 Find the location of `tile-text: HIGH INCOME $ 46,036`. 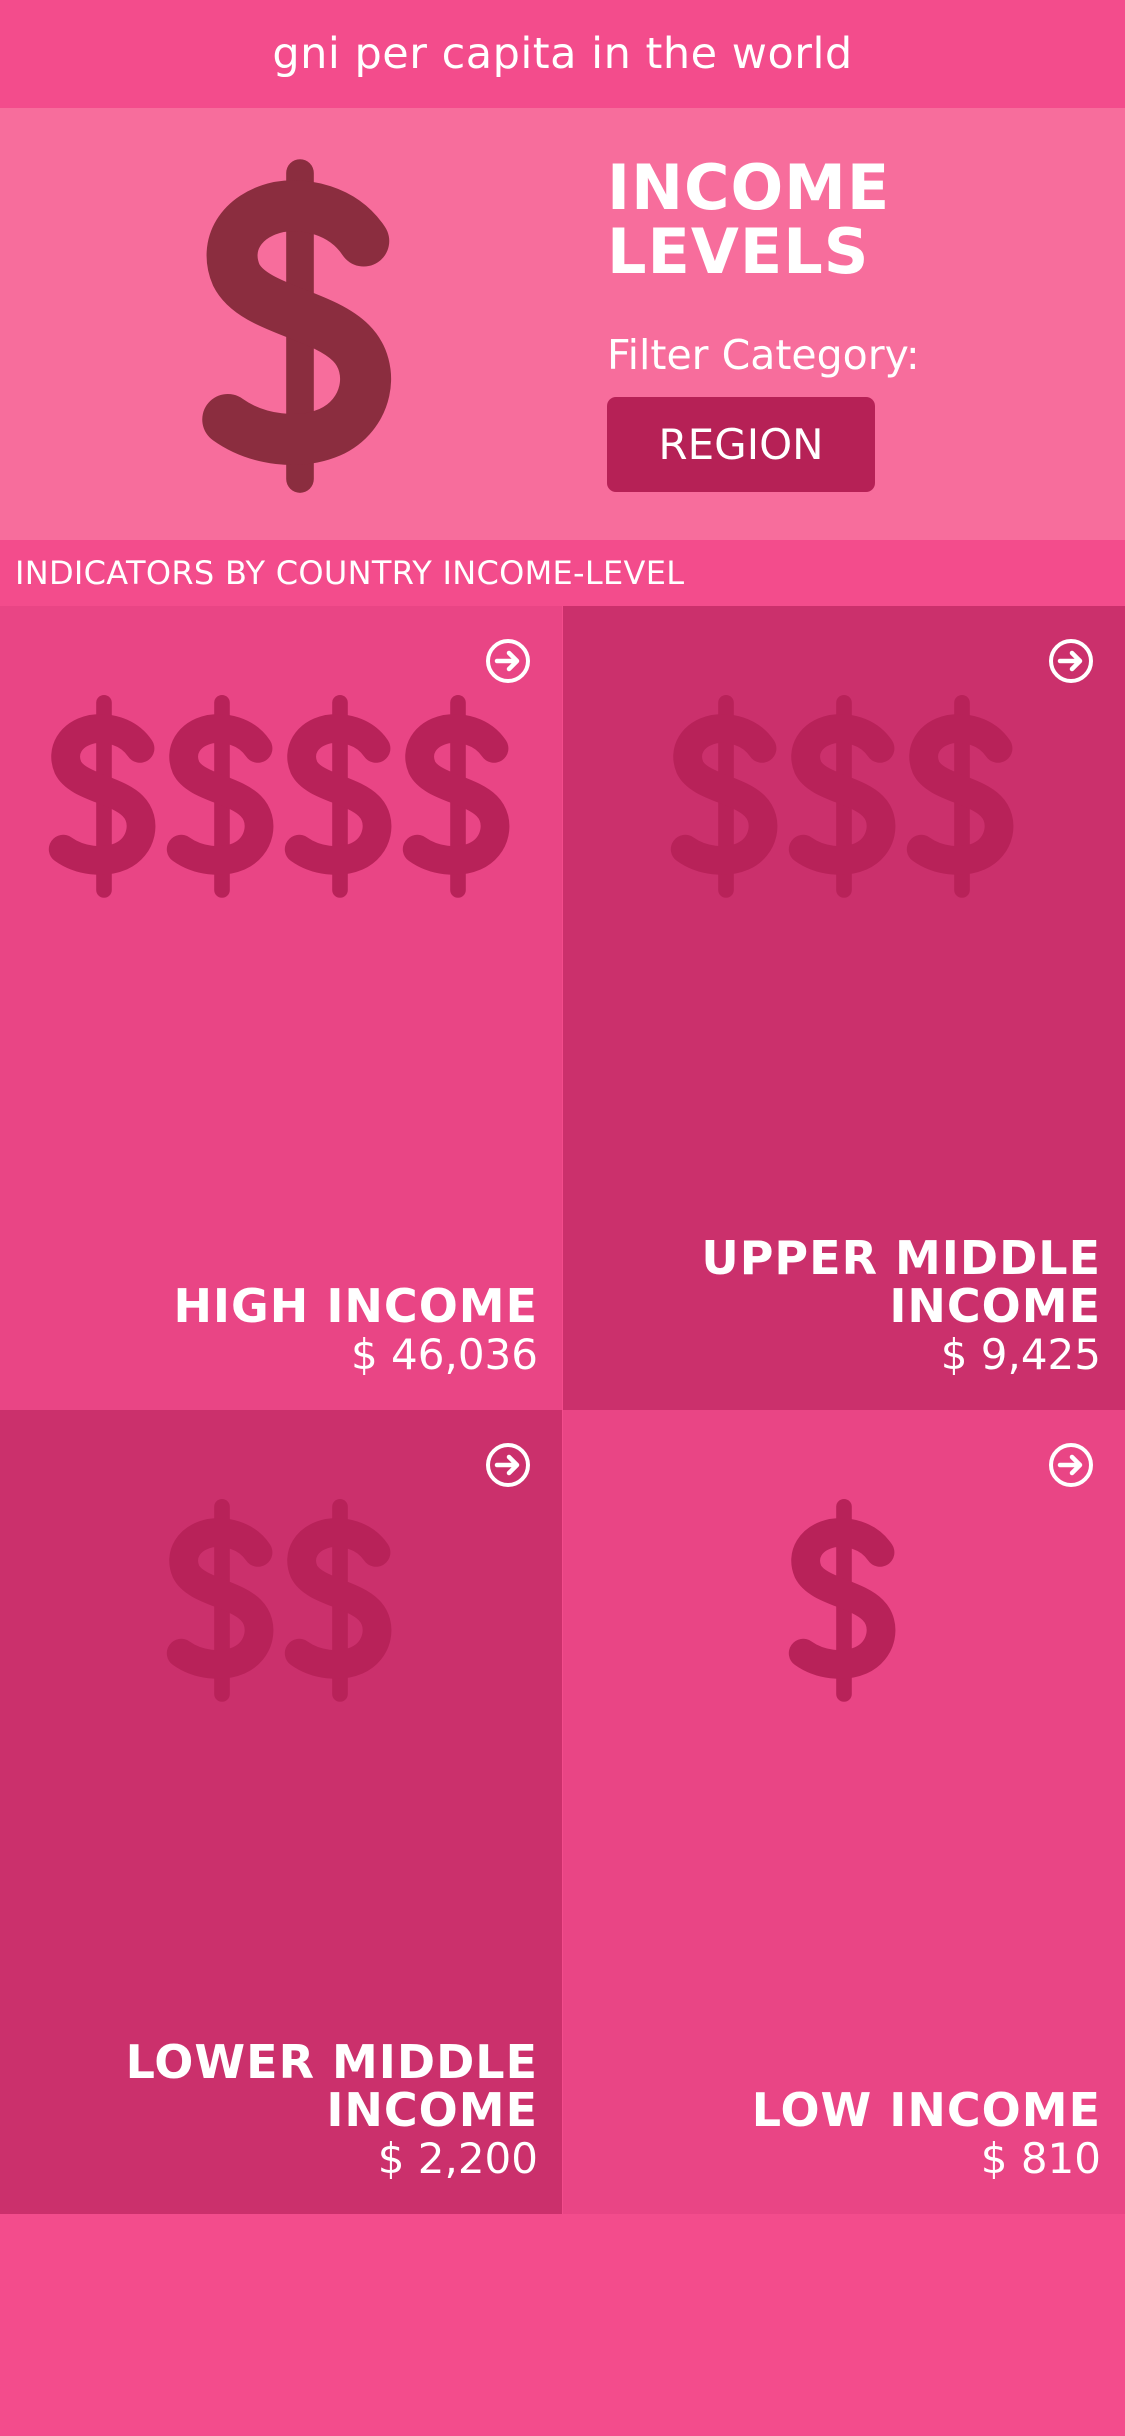

tile-text: HIGH INCOME $ 46,036 is located at coordinates (355, 1331).